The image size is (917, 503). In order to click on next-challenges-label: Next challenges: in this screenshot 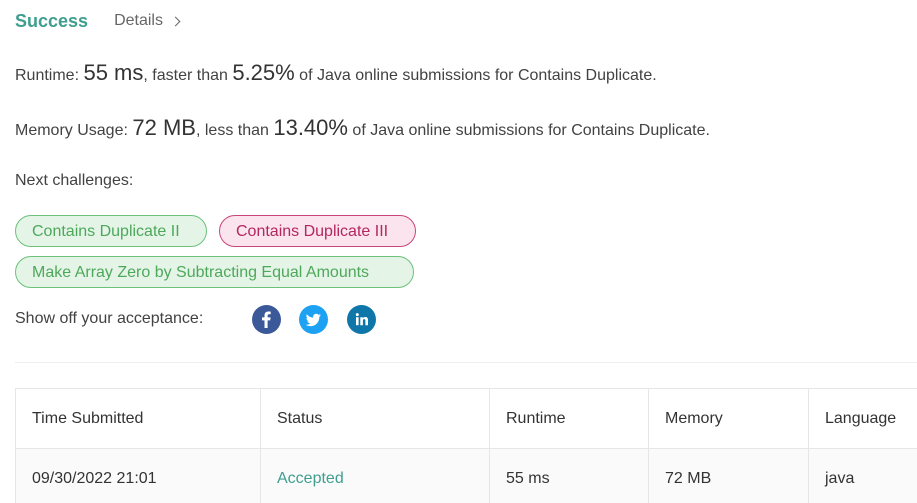, I will do `click(74, 180)`.